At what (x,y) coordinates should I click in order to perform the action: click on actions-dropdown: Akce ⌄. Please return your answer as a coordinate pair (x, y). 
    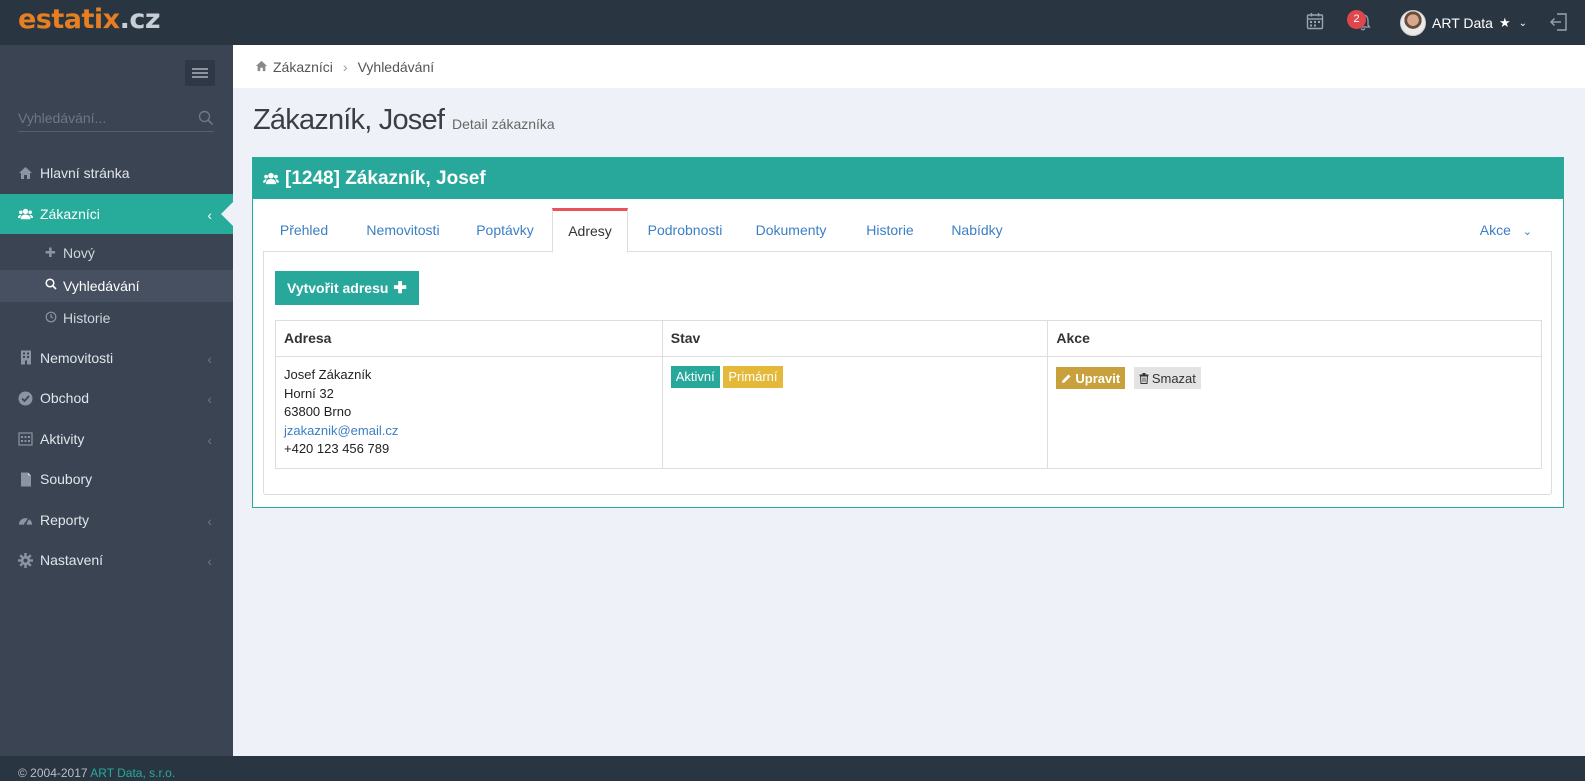
    Looking at the image, I should click on (1506, 230).